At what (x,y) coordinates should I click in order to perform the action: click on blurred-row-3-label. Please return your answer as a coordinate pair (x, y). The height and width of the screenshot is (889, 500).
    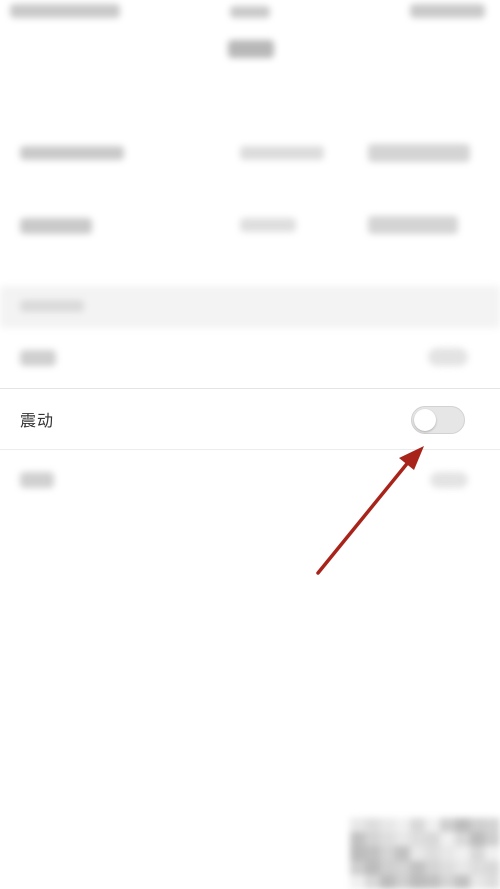
    Looking at the image, I should click on (38, 358).